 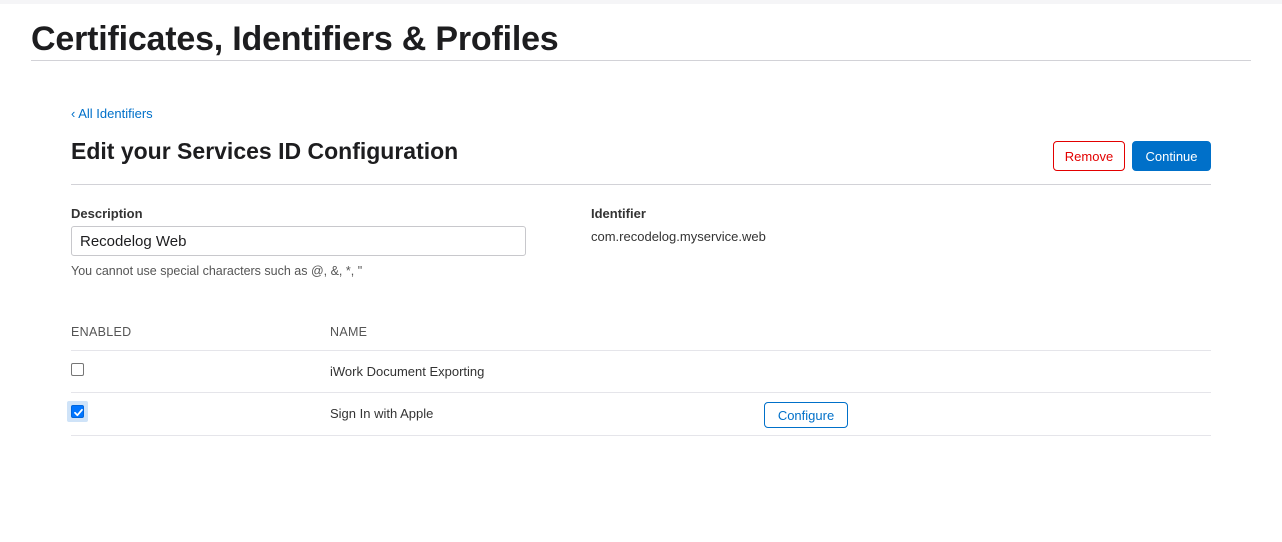 I want to click on back-to-identifiers-link: ‹ All Identifiers, so click(x=112, y=113).